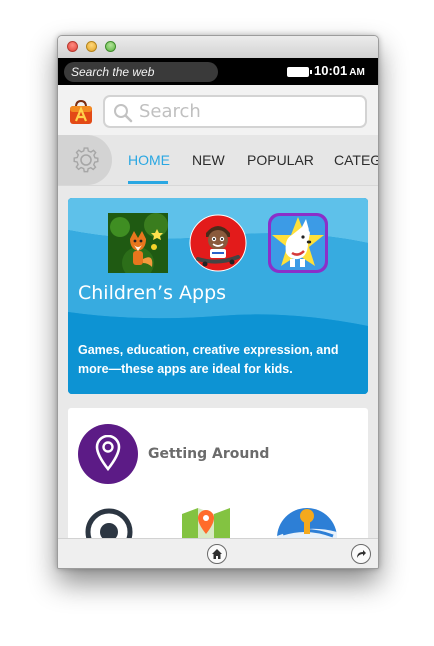 The image size is (434, 646). Describe the element at coordinates (110, 46) in the screenshot. I see `window-maximize-button` at that location.